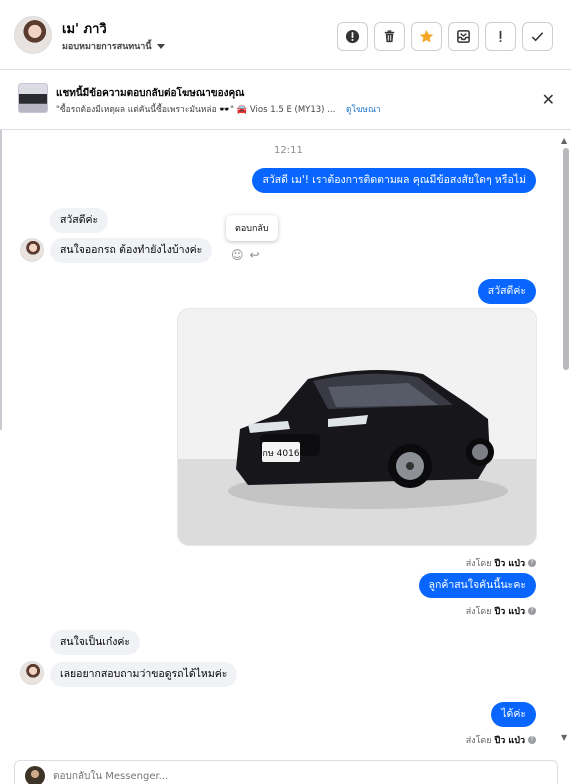  I want to click on chevron-down-icon, so click(160, 46).